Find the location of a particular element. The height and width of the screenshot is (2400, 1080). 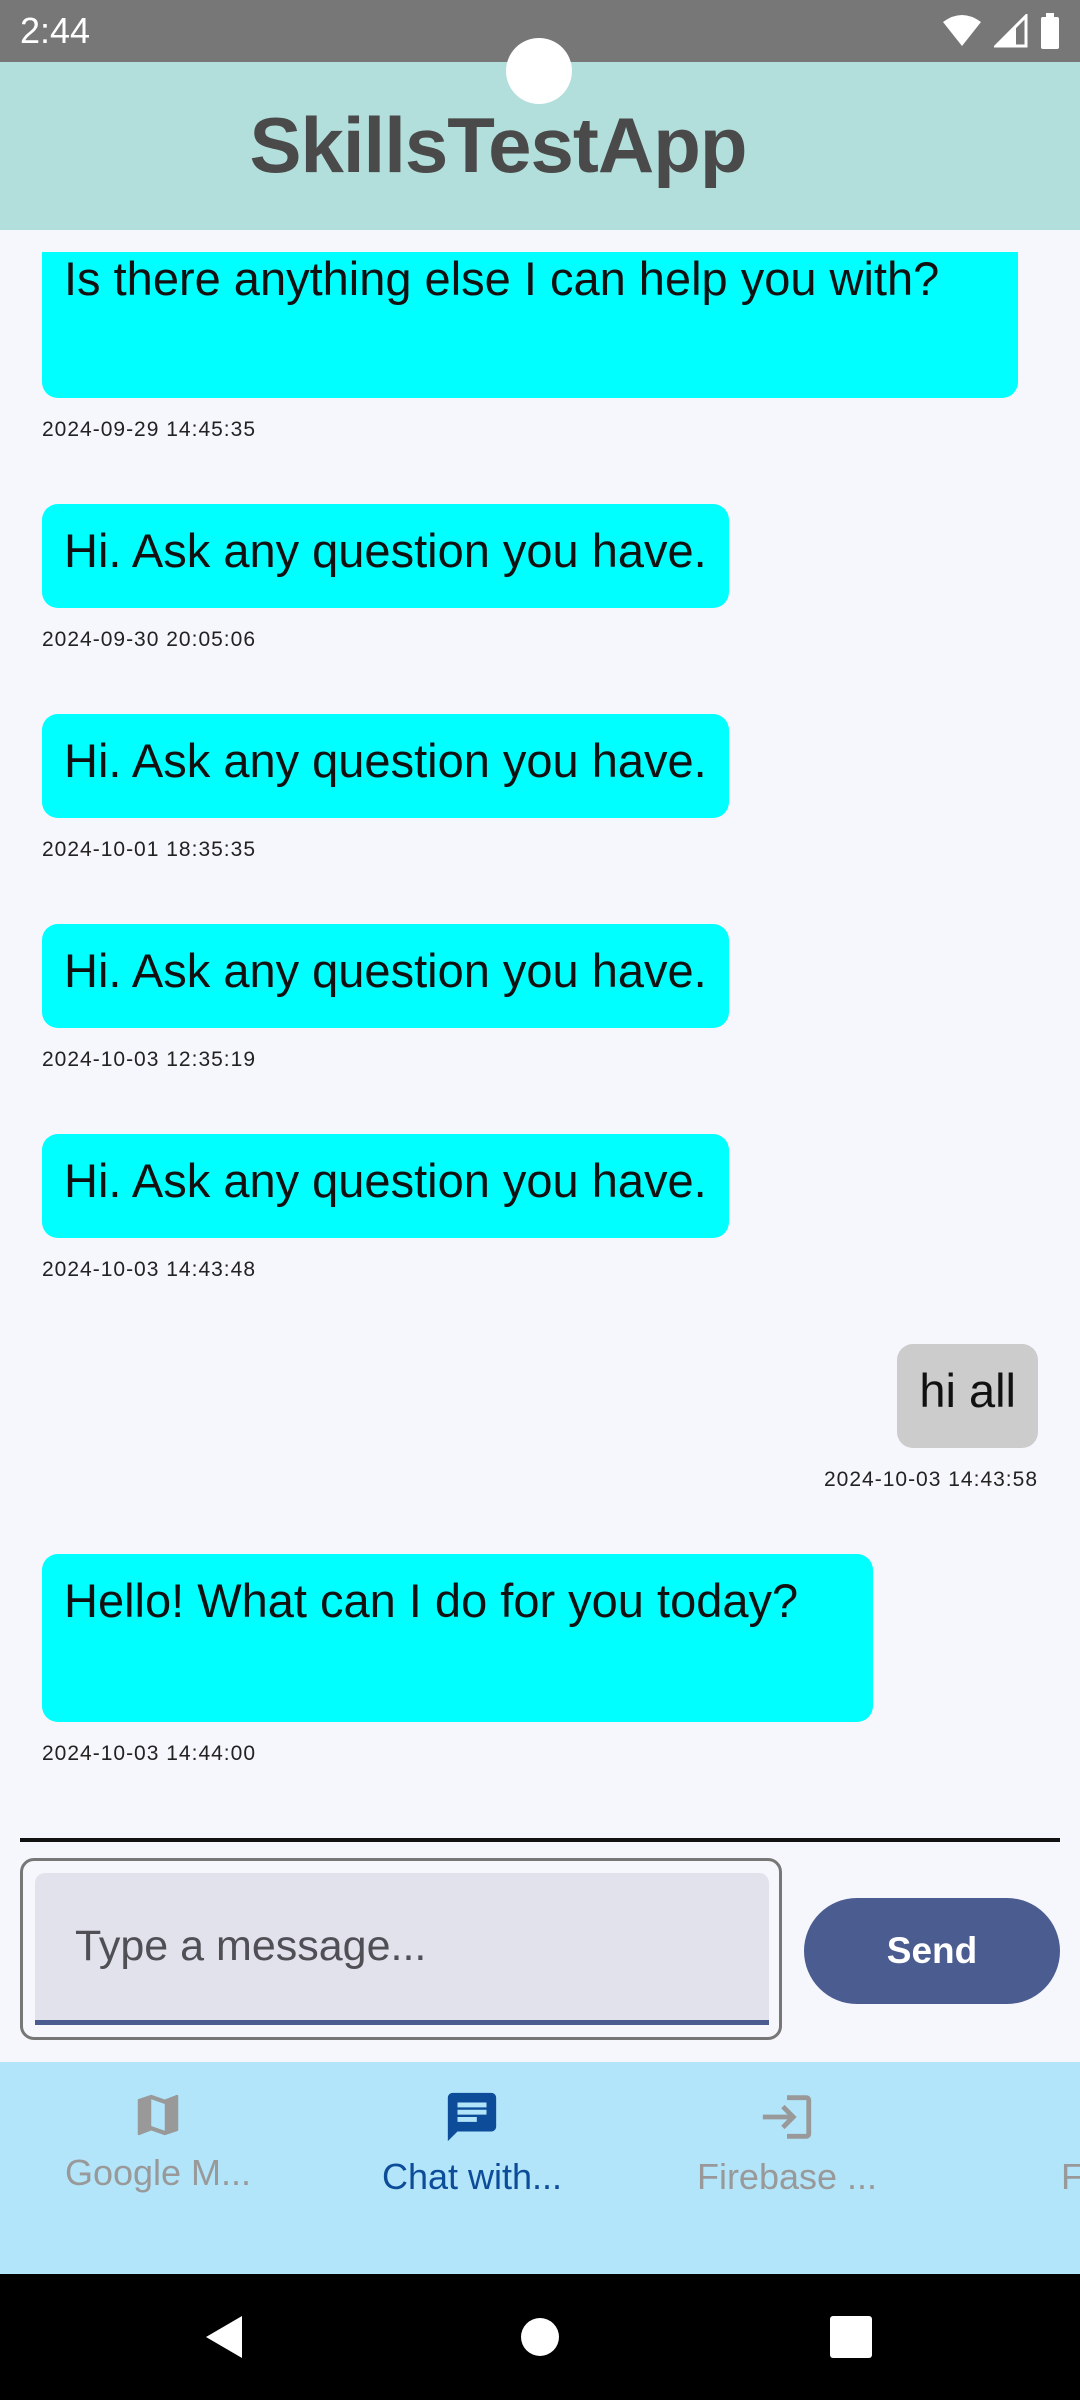

system-nav-bar is located at coordinates (540, 2337).